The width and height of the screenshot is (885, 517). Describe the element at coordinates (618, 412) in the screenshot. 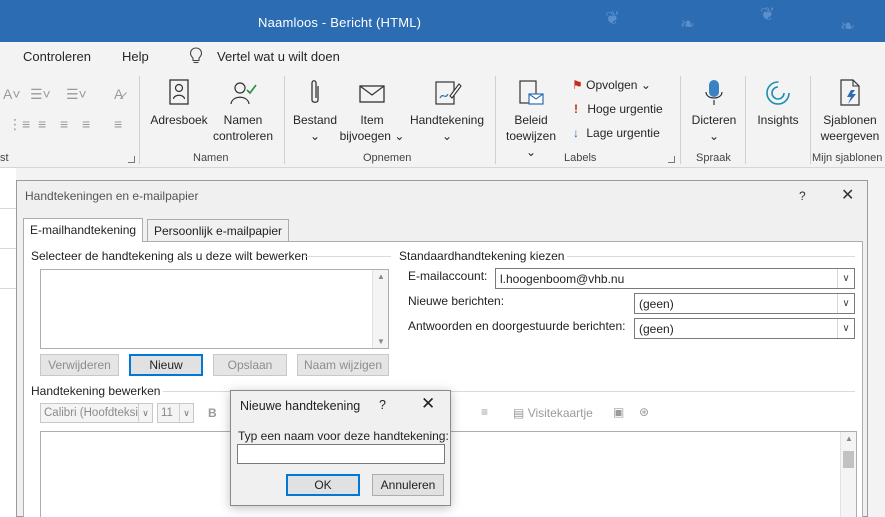

I see `insert-picture-icon: ▣` at that location.